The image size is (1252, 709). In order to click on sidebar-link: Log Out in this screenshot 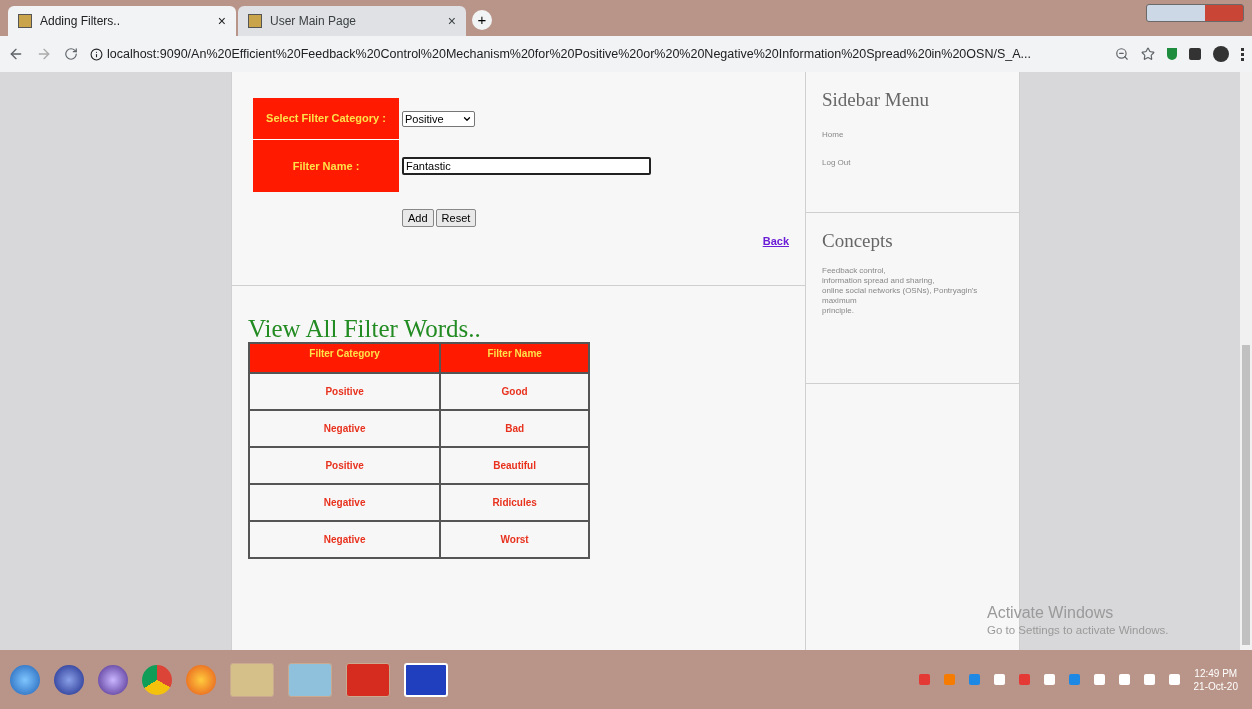, I will do `click(920, 162)`.